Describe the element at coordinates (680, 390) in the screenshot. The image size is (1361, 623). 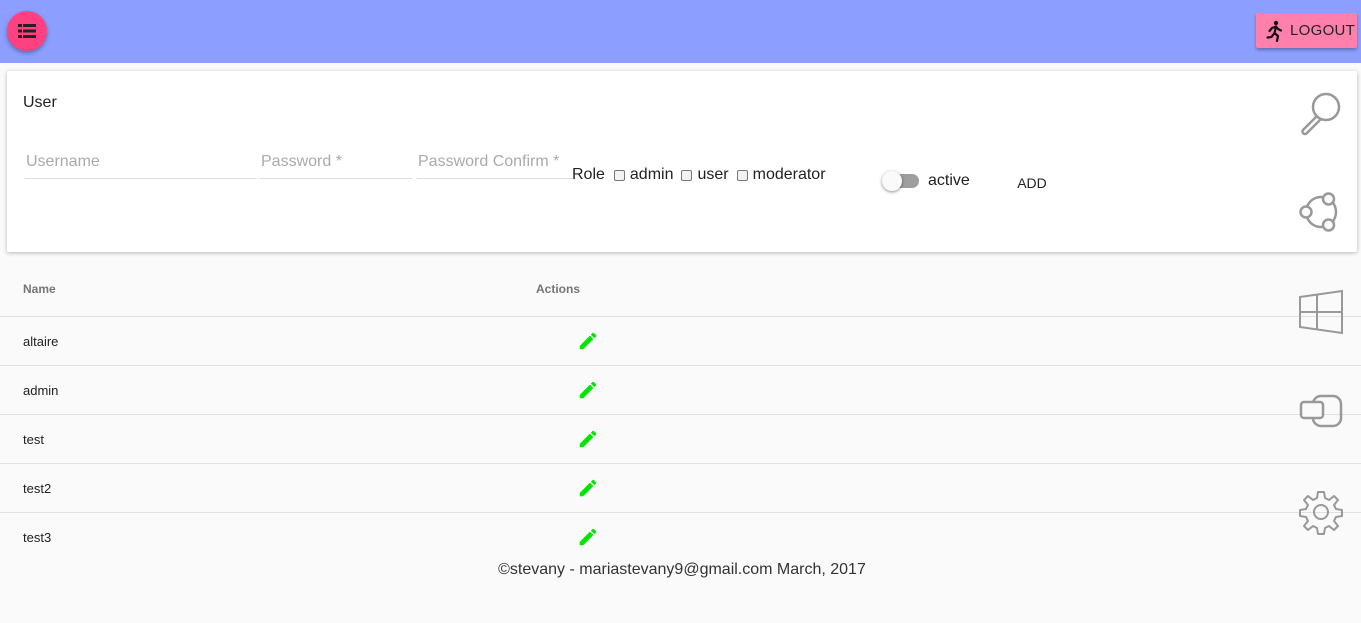
I see `table-row: admin` at that location.